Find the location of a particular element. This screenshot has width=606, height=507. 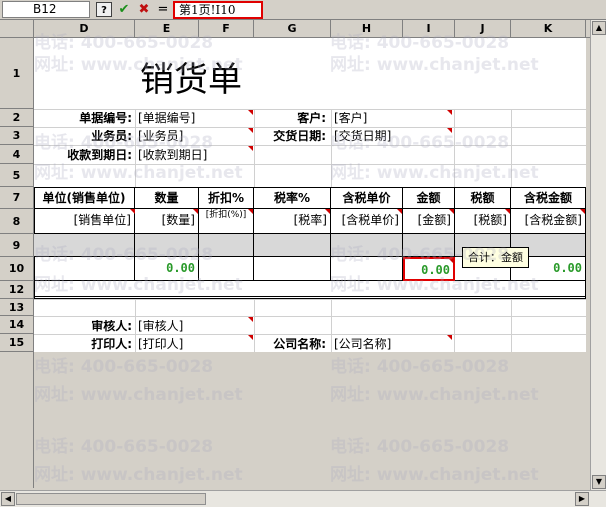

total-amount-selected-cell: 0.00 is located at coordinates (429, 269).